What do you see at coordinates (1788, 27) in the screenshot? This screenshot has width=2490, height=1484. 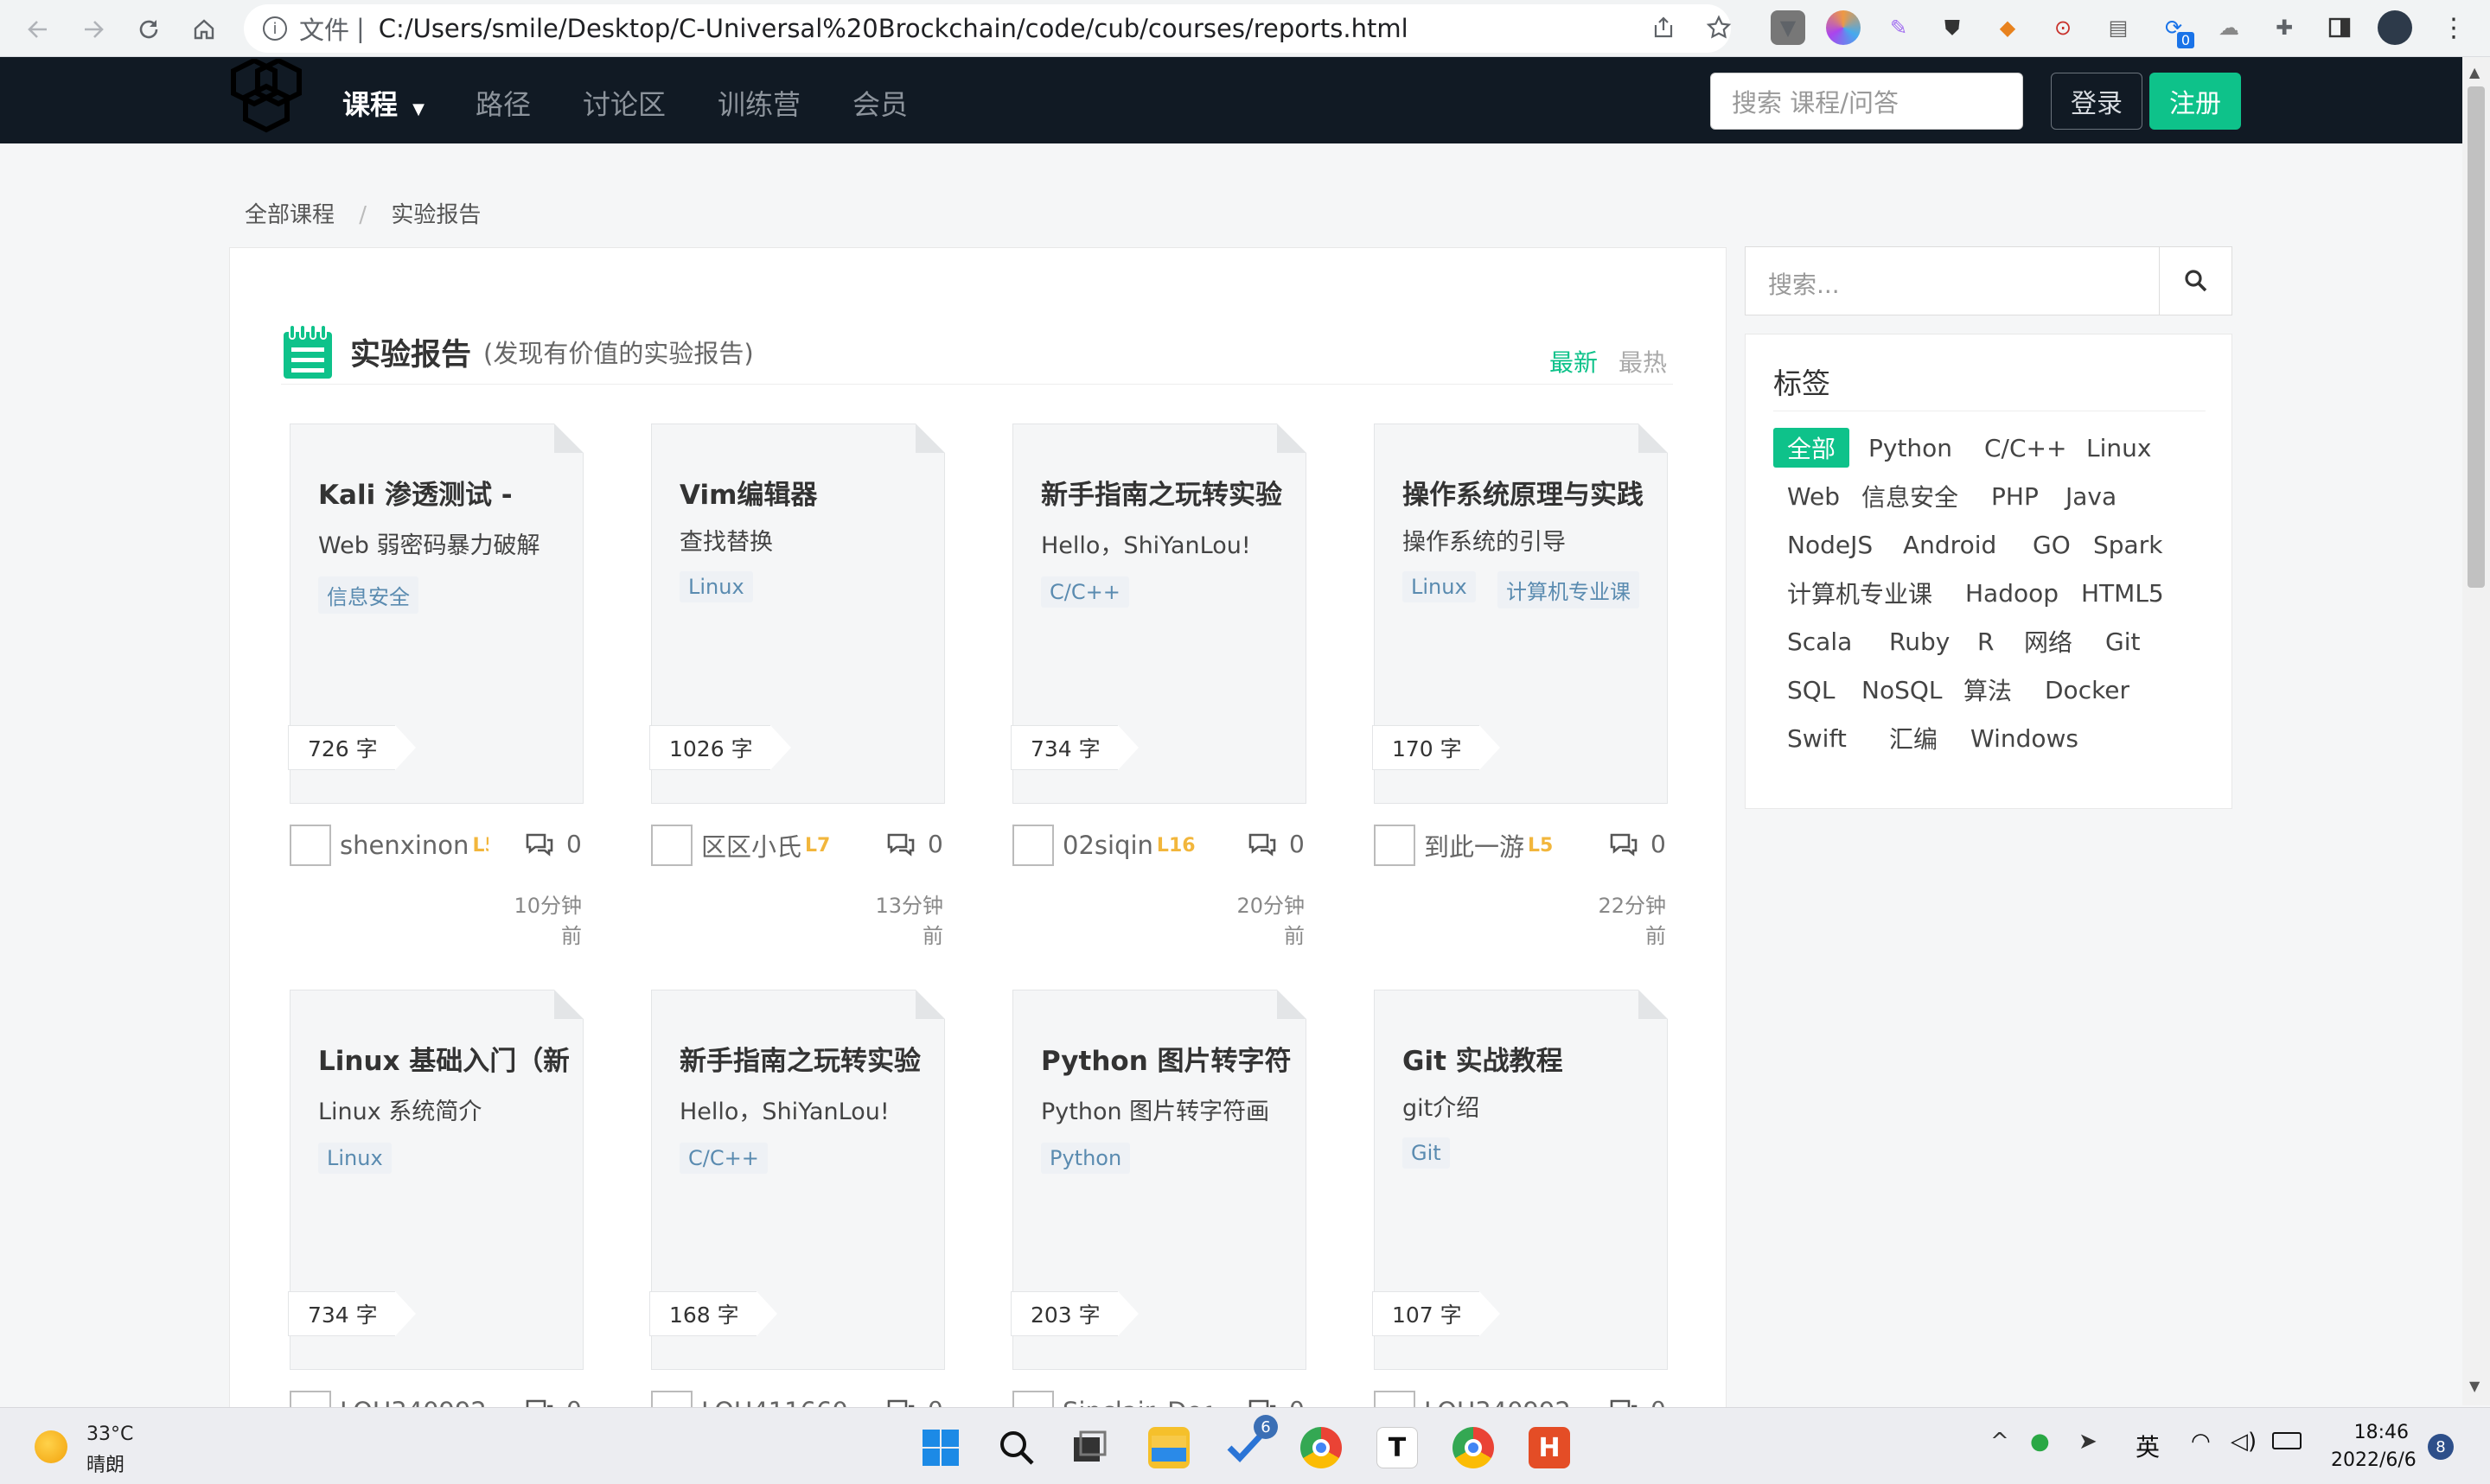 I see `download-extension-icon: ▼` at bounding box center [1788, 27].